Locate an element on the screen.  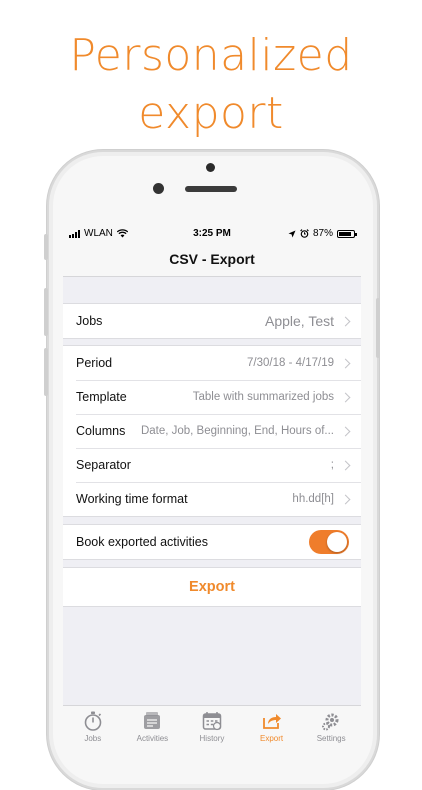
tab-activities-label: Activities is located at coordinates (152, 738).